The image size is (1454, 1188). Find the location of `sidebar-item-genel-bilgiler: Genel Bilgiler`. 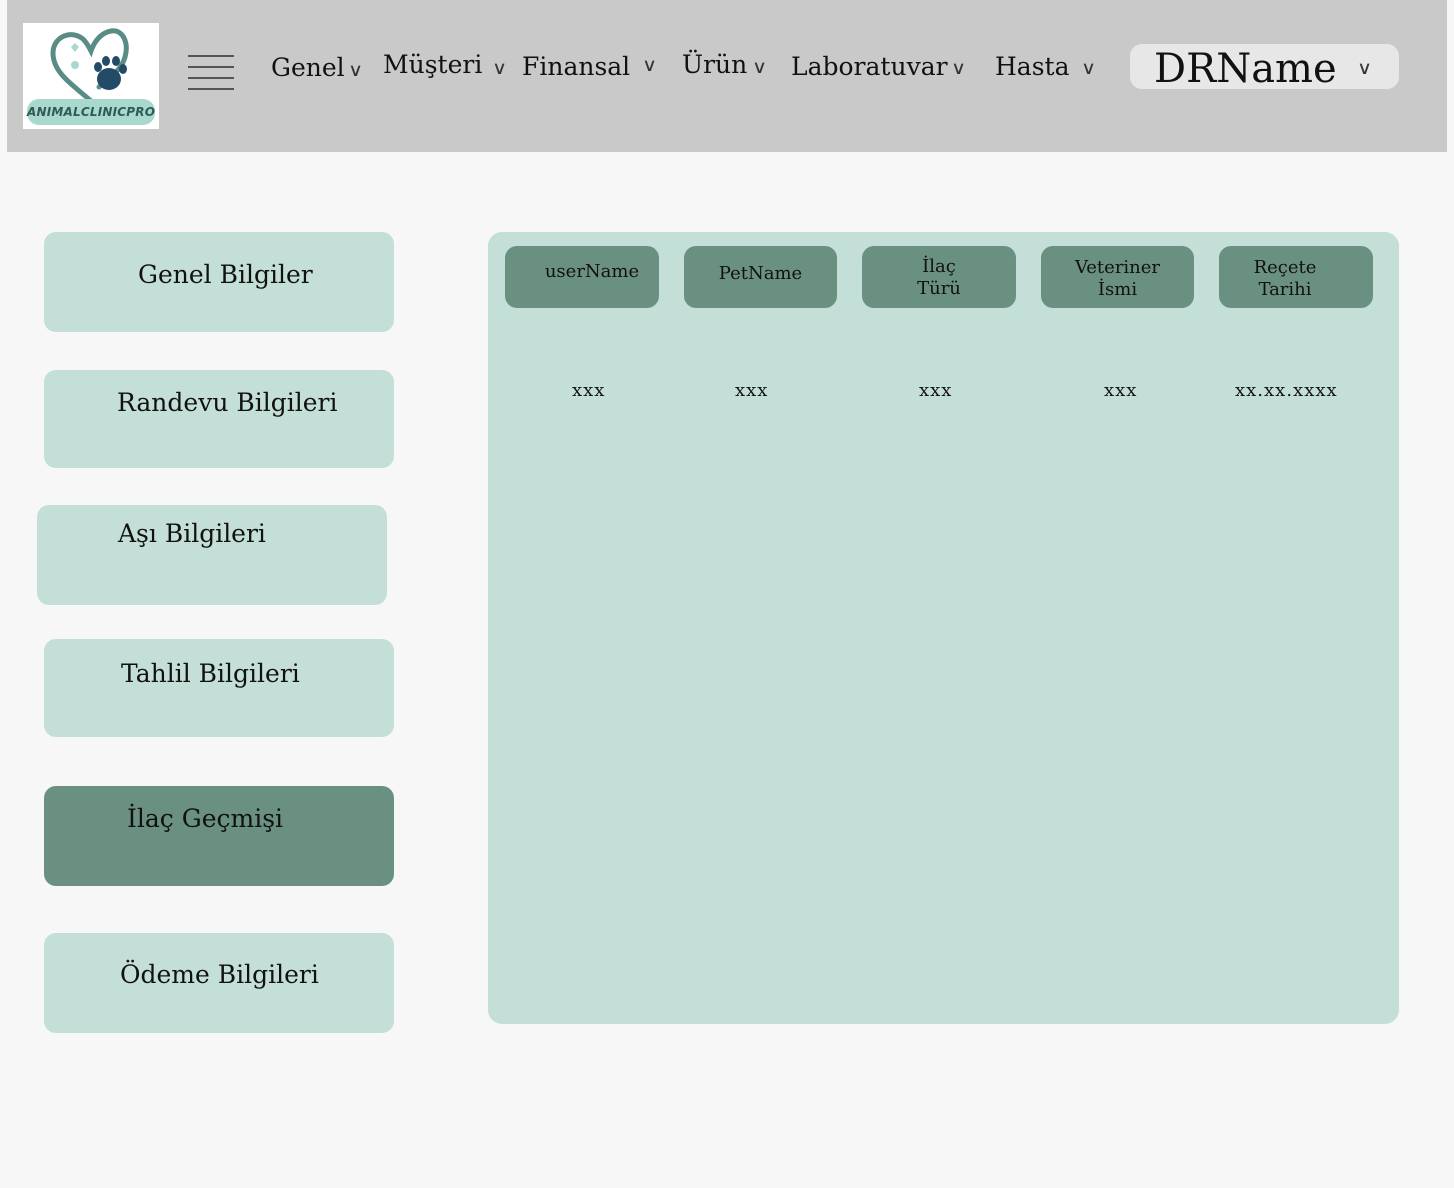

sidebar-item-genel-bilgiler: Genel Bilgiler is located at coordinates (219, 282).